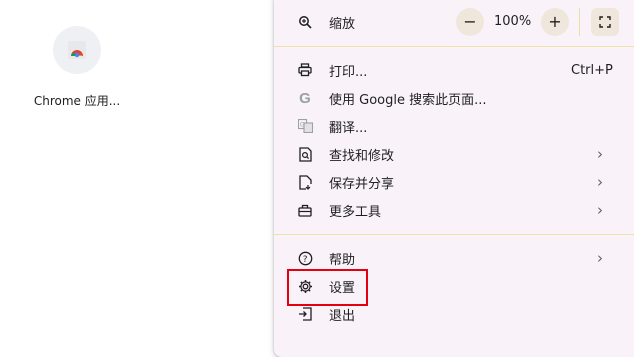  I want to click on settings-highlight-box, so click(327, 287).